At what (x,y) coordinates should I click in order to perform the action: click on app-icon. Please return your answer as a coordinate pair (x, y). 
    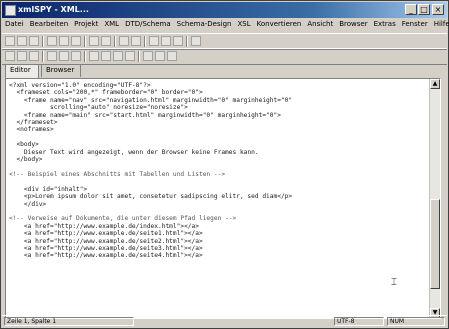
    Looking at the image, I should click on (10, 10).